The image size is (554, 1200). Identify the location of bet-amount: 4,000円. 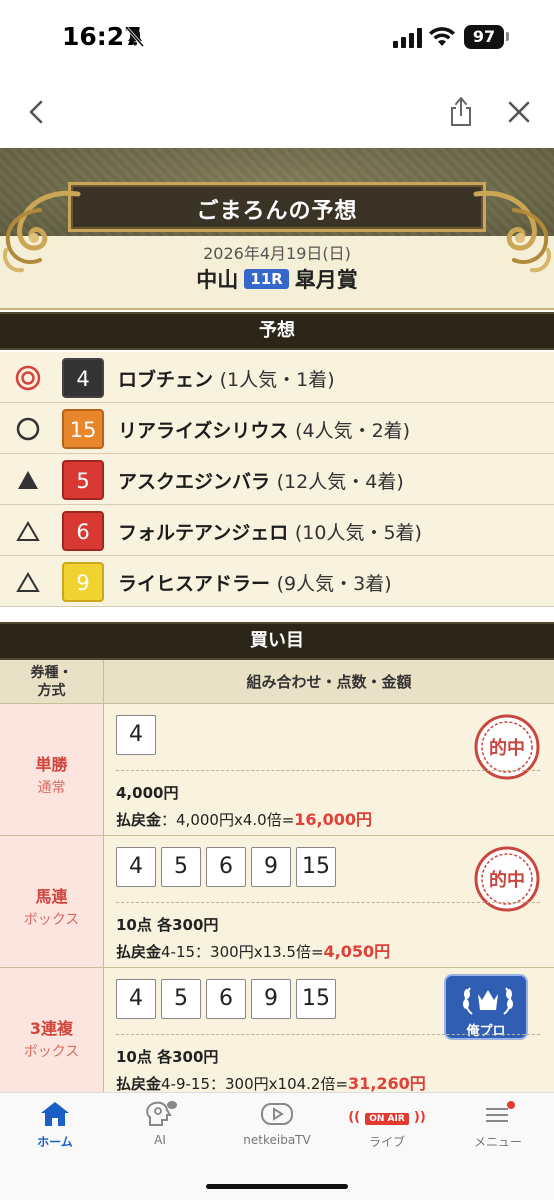
(147, 793).